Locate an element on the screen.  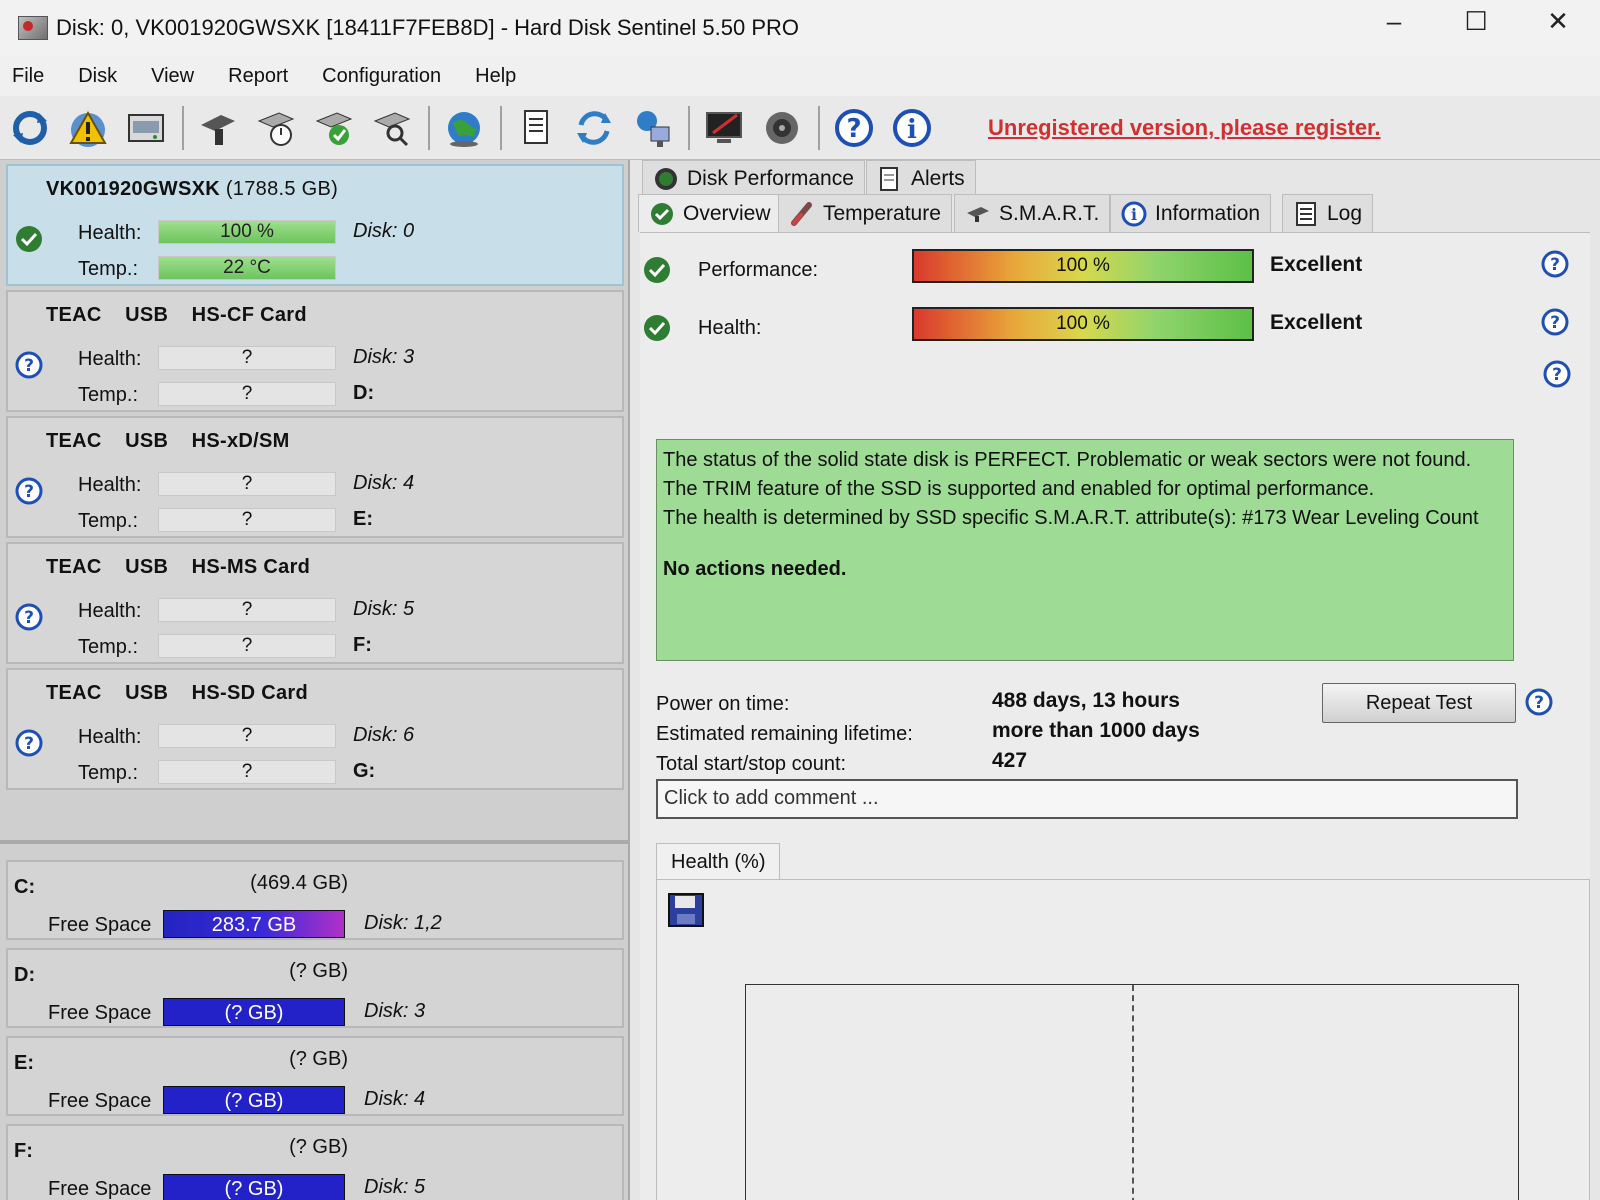
disk-icon is located at coordinates (146, 128).